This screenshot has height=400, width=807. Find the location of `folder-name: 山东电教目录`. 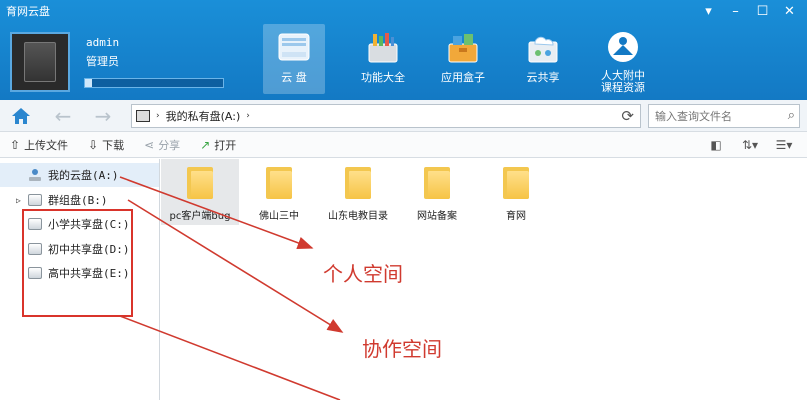

folder-name: 山东电教目录 is located at coordinates (358, 216).